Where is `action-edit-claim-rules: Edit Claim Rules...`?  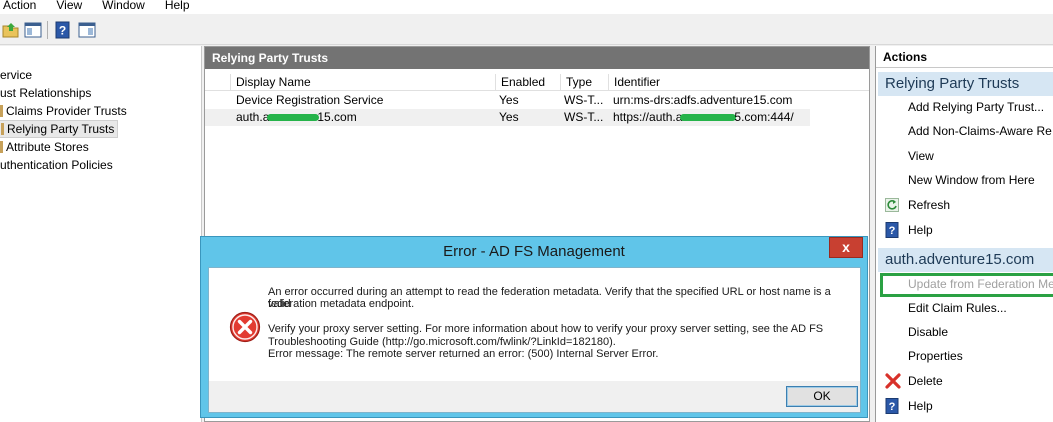 action-edit-claim-rules: Edit Claim Rules... is located at coordinates (957, 308).